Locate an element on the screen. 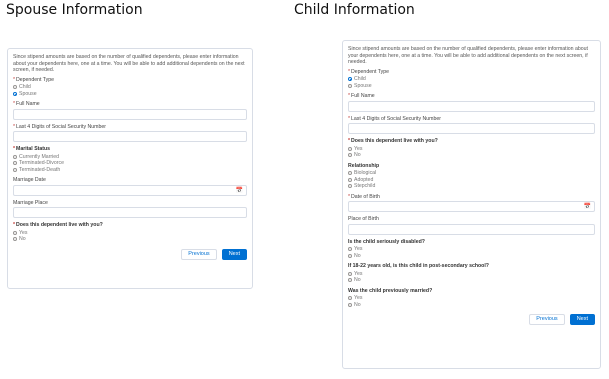 The width and height of the screenshot is (609, 379). child-ssn-input is located at coordinates (471, 128).